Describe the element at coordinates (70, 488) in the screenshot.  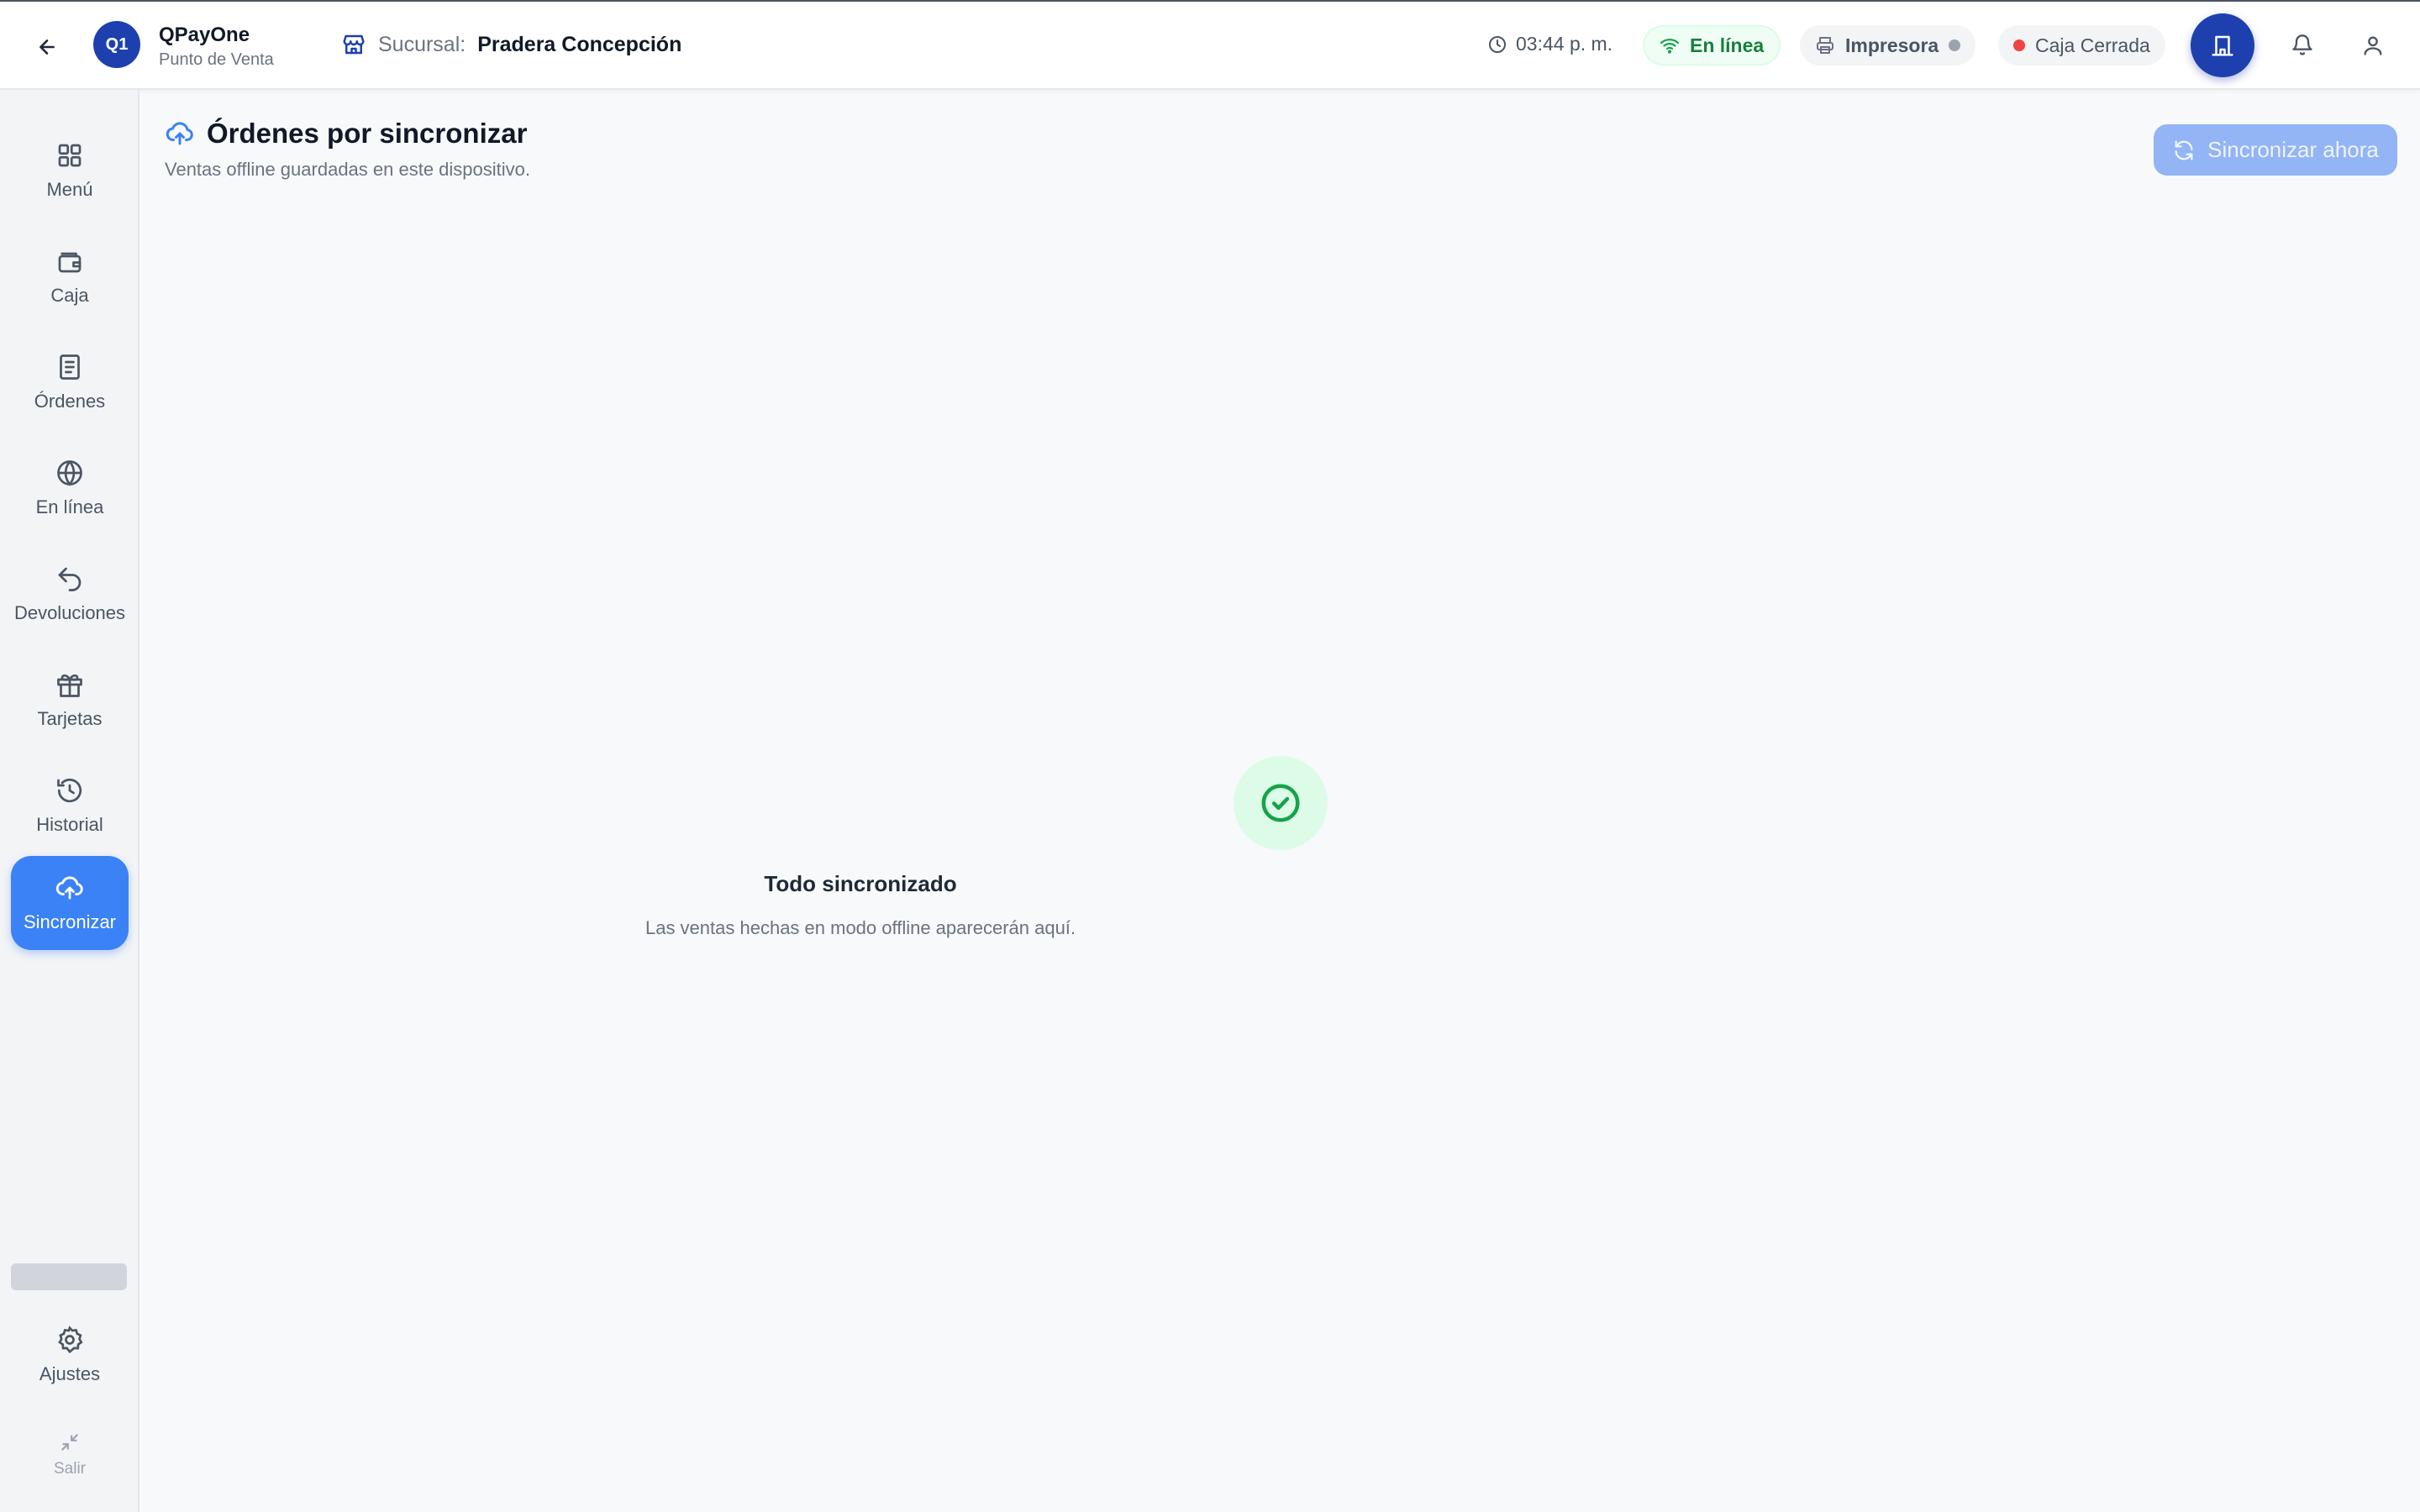
I see `sidebar-item-en-linea: En línea` at that location.